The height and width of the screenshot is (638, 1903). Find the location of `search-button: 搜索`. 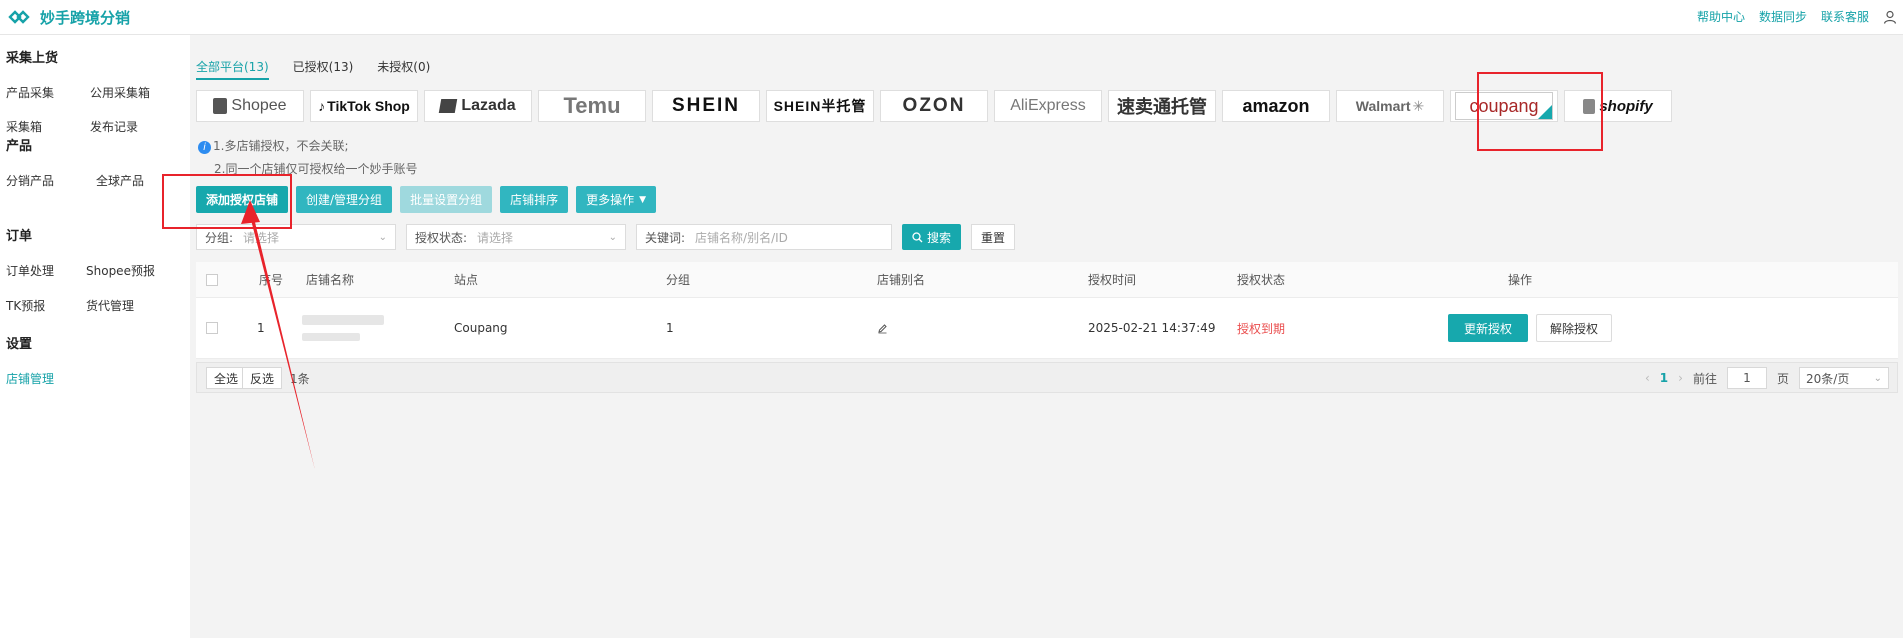

search-button: 搜索 is located at coordinates (932, 237).